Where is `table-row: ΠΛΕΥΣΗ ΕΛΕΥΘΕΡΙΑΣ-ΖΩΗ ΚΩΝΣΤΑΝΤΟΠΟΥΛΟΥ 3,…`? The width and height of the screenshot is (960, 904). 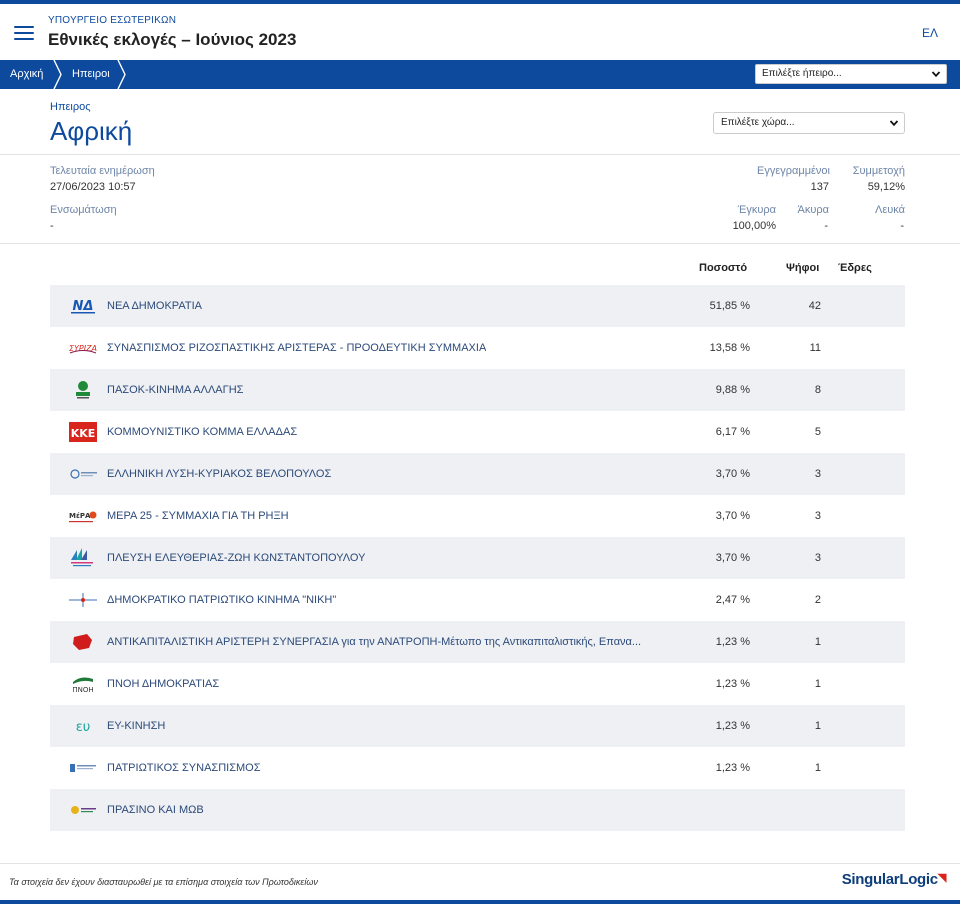
table-row: ΠΛΕΥΣΗ ΕΛΕΥΘΕΡΙΑΣ-ΖΩΗ ΚΩΝΣΤΑΝΤΟΠΟΥΛΟΥ 3,… is located at coordinates (477, 558).